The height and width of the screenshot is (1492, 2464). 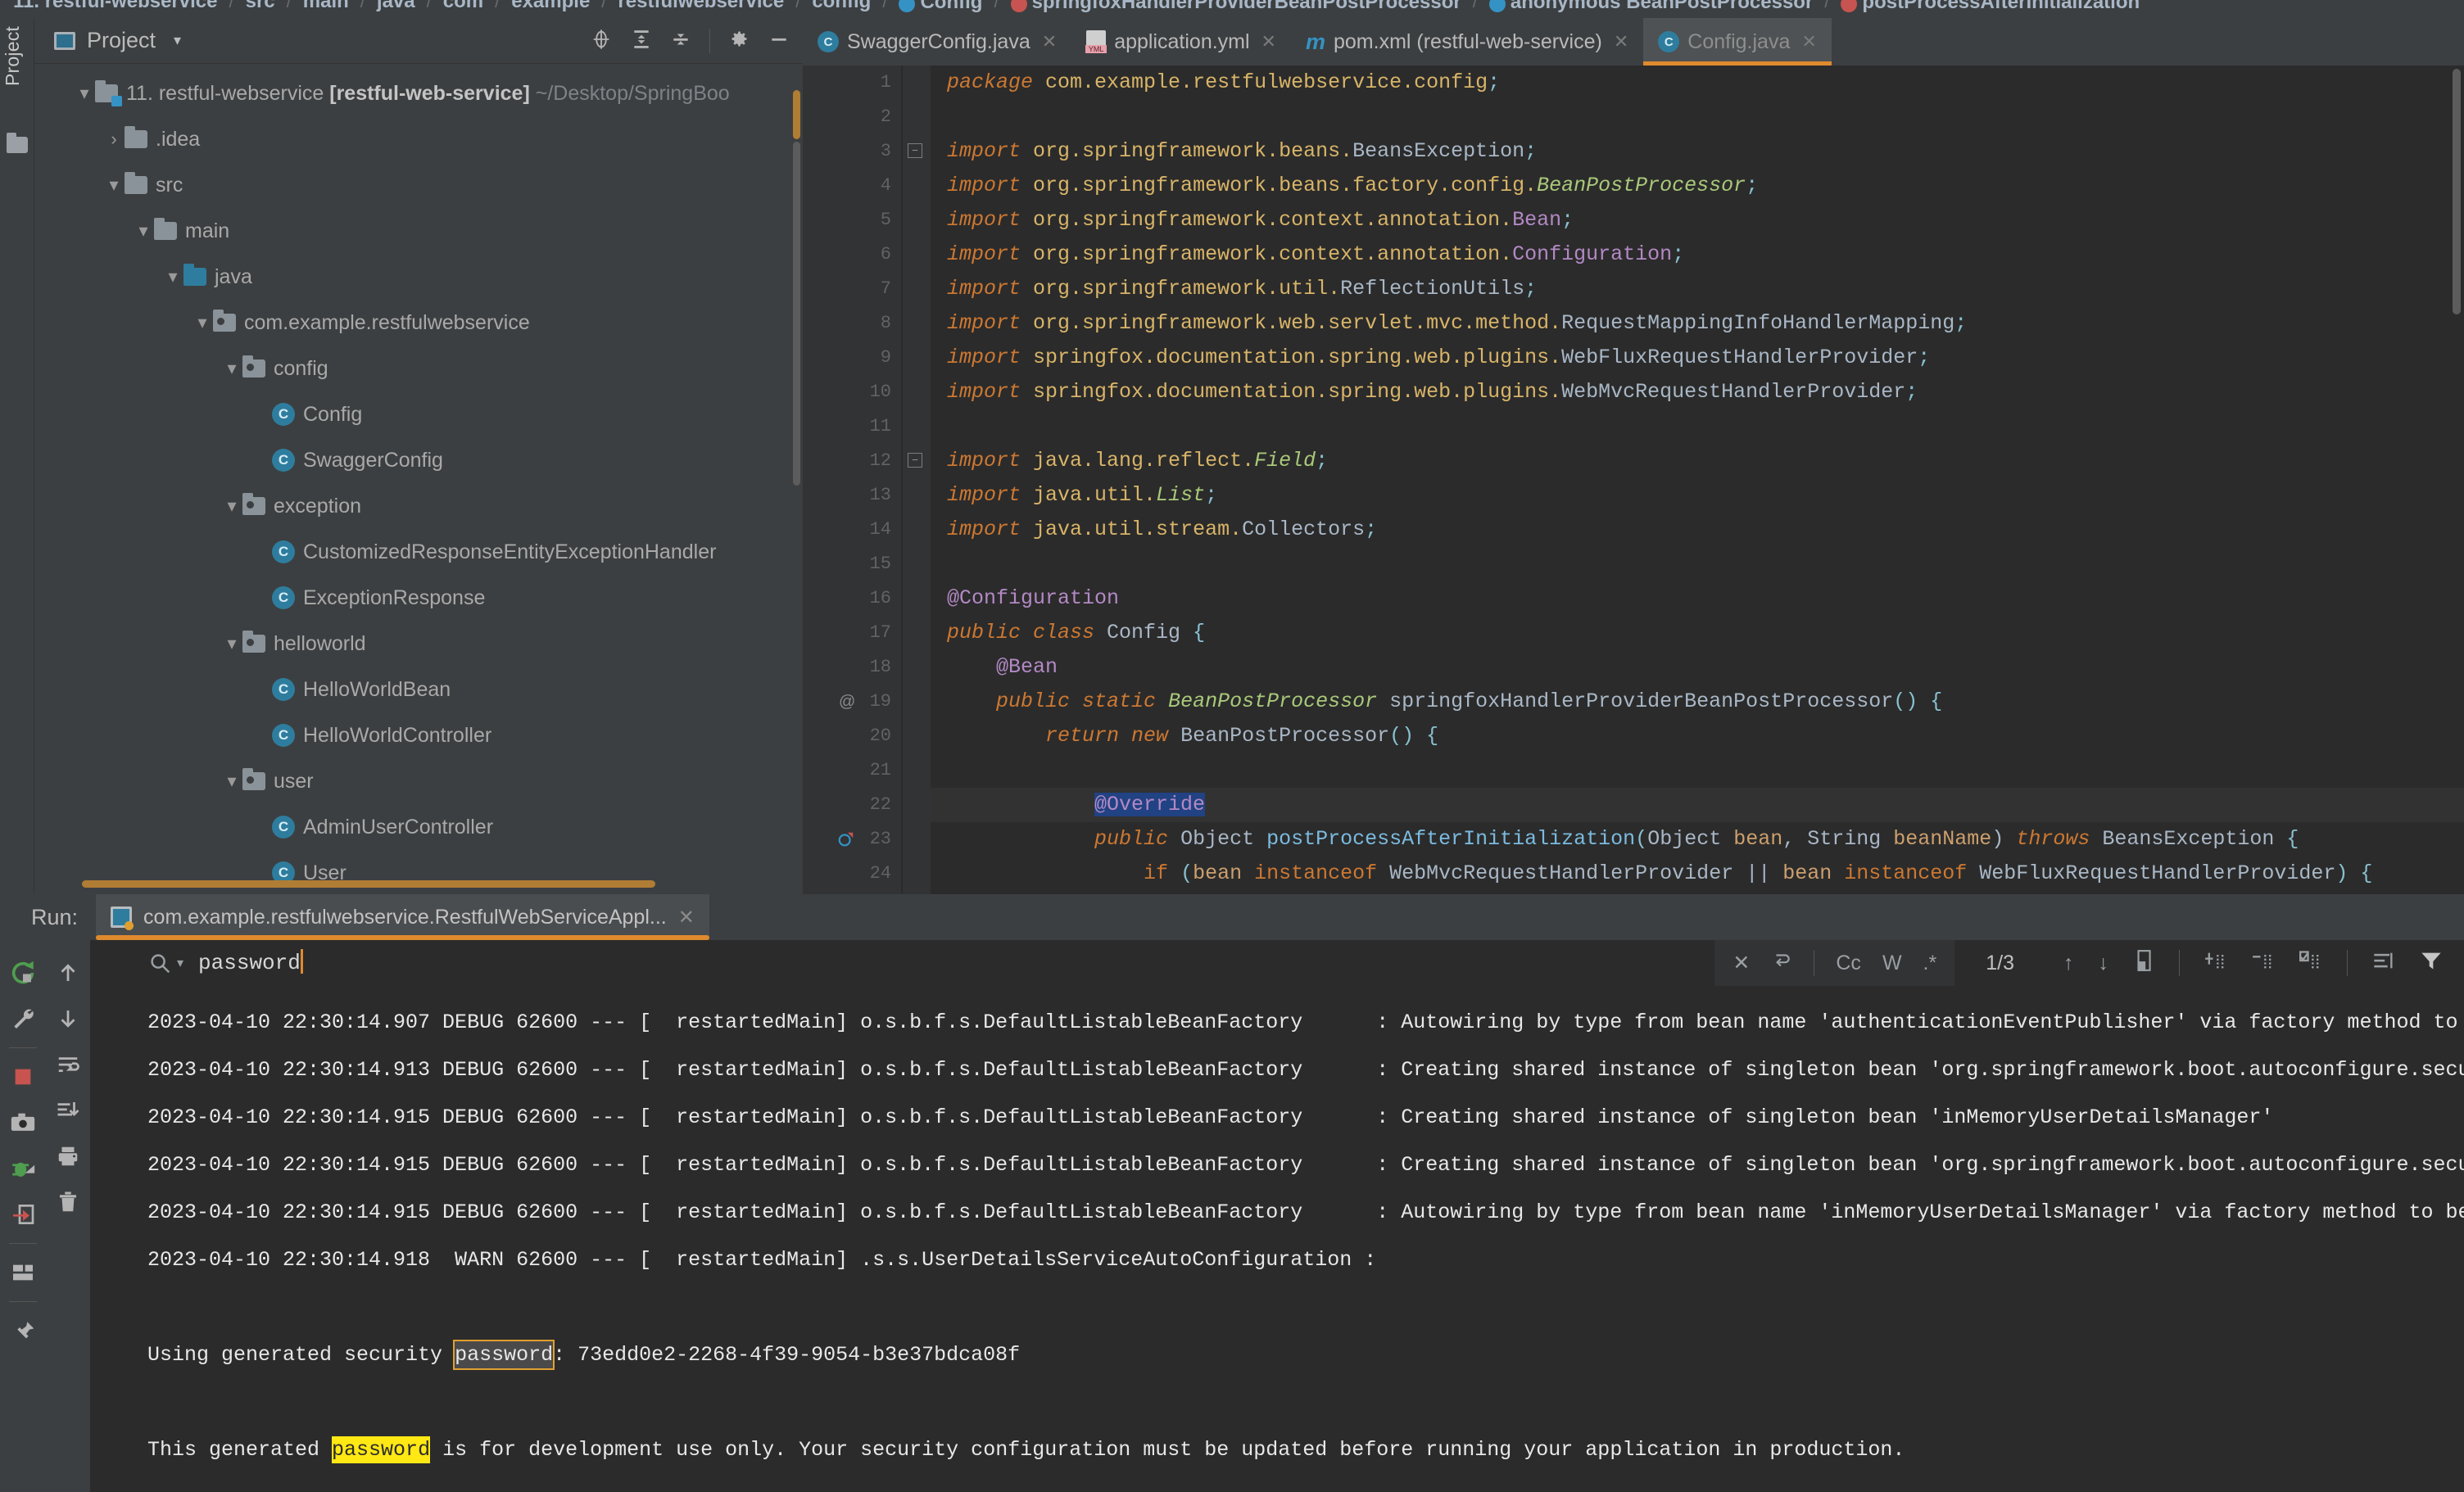 What do you see at coordinates (1741, 963) in the screenshot?
I see `clear-search-icon: ✕` at bounding box center [1741, 963].